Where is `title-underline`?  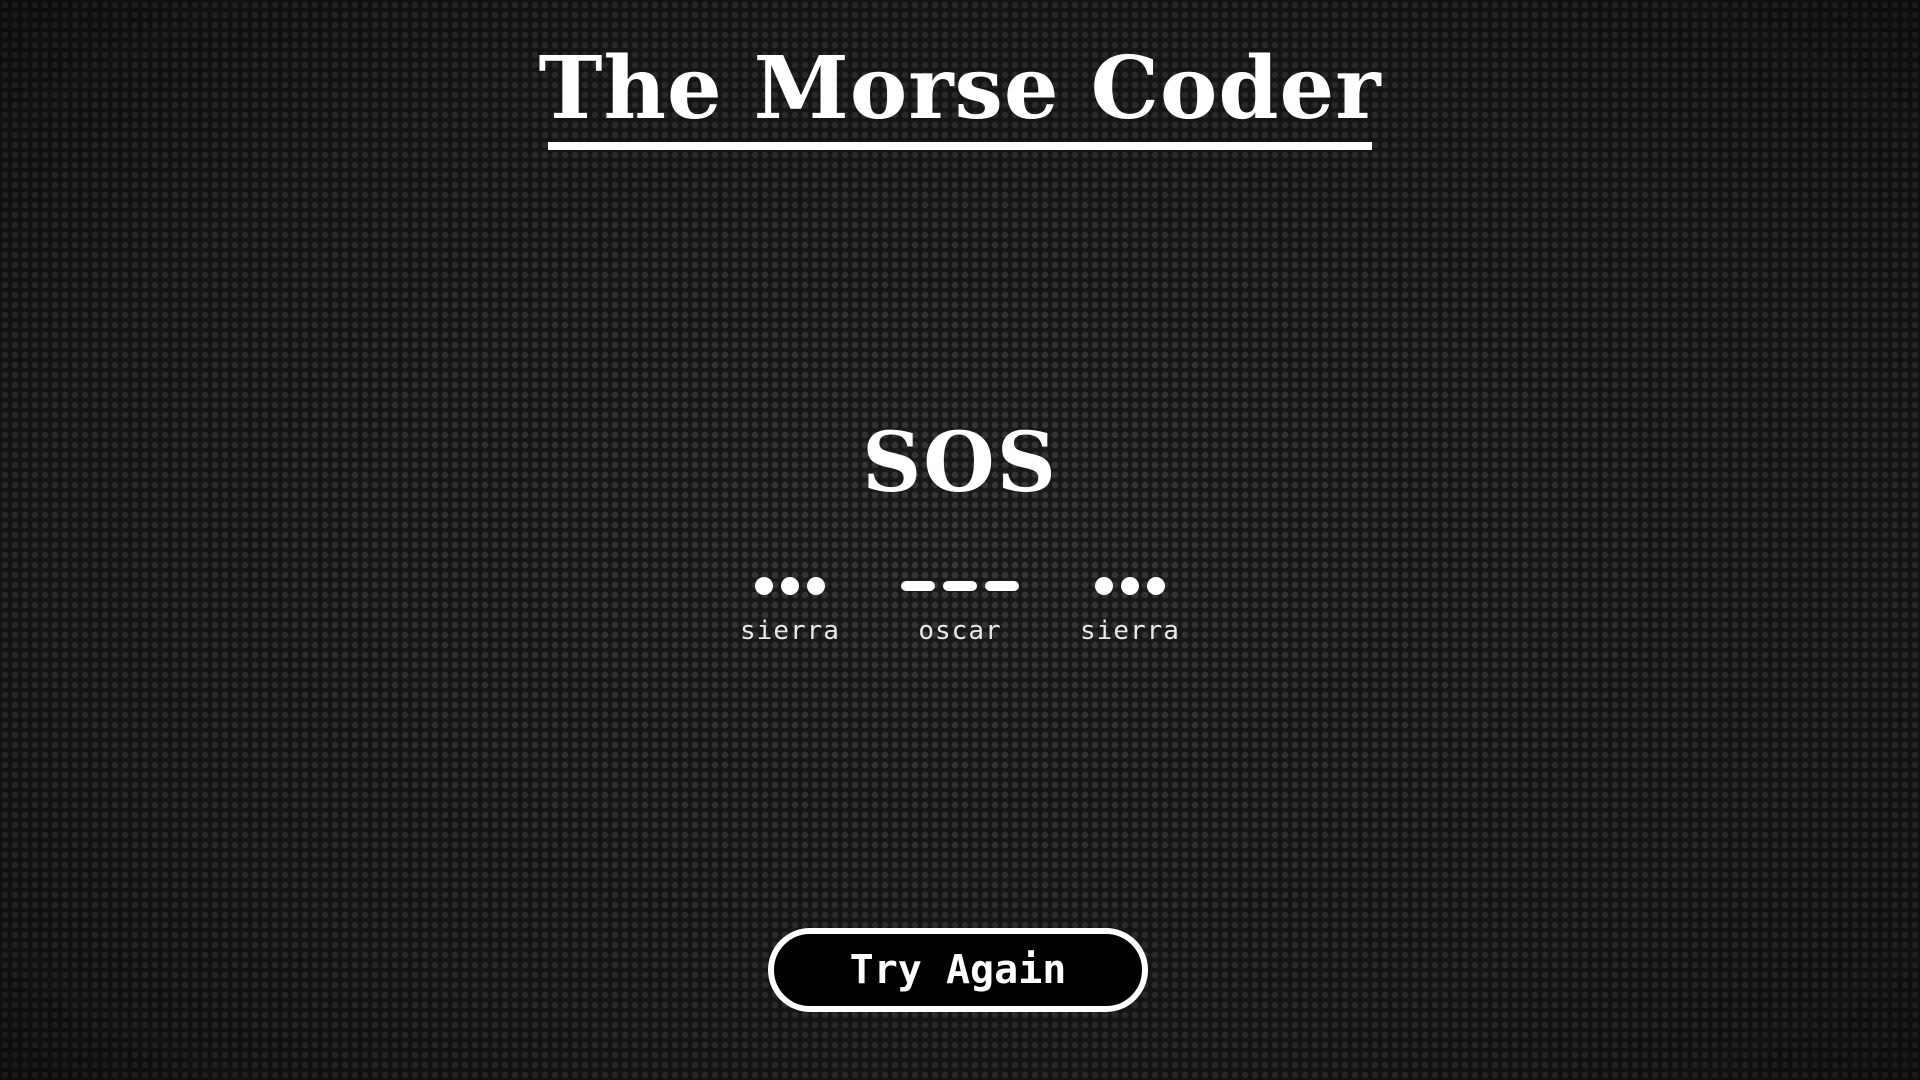
title-underline is located at coordinates (960, 146).